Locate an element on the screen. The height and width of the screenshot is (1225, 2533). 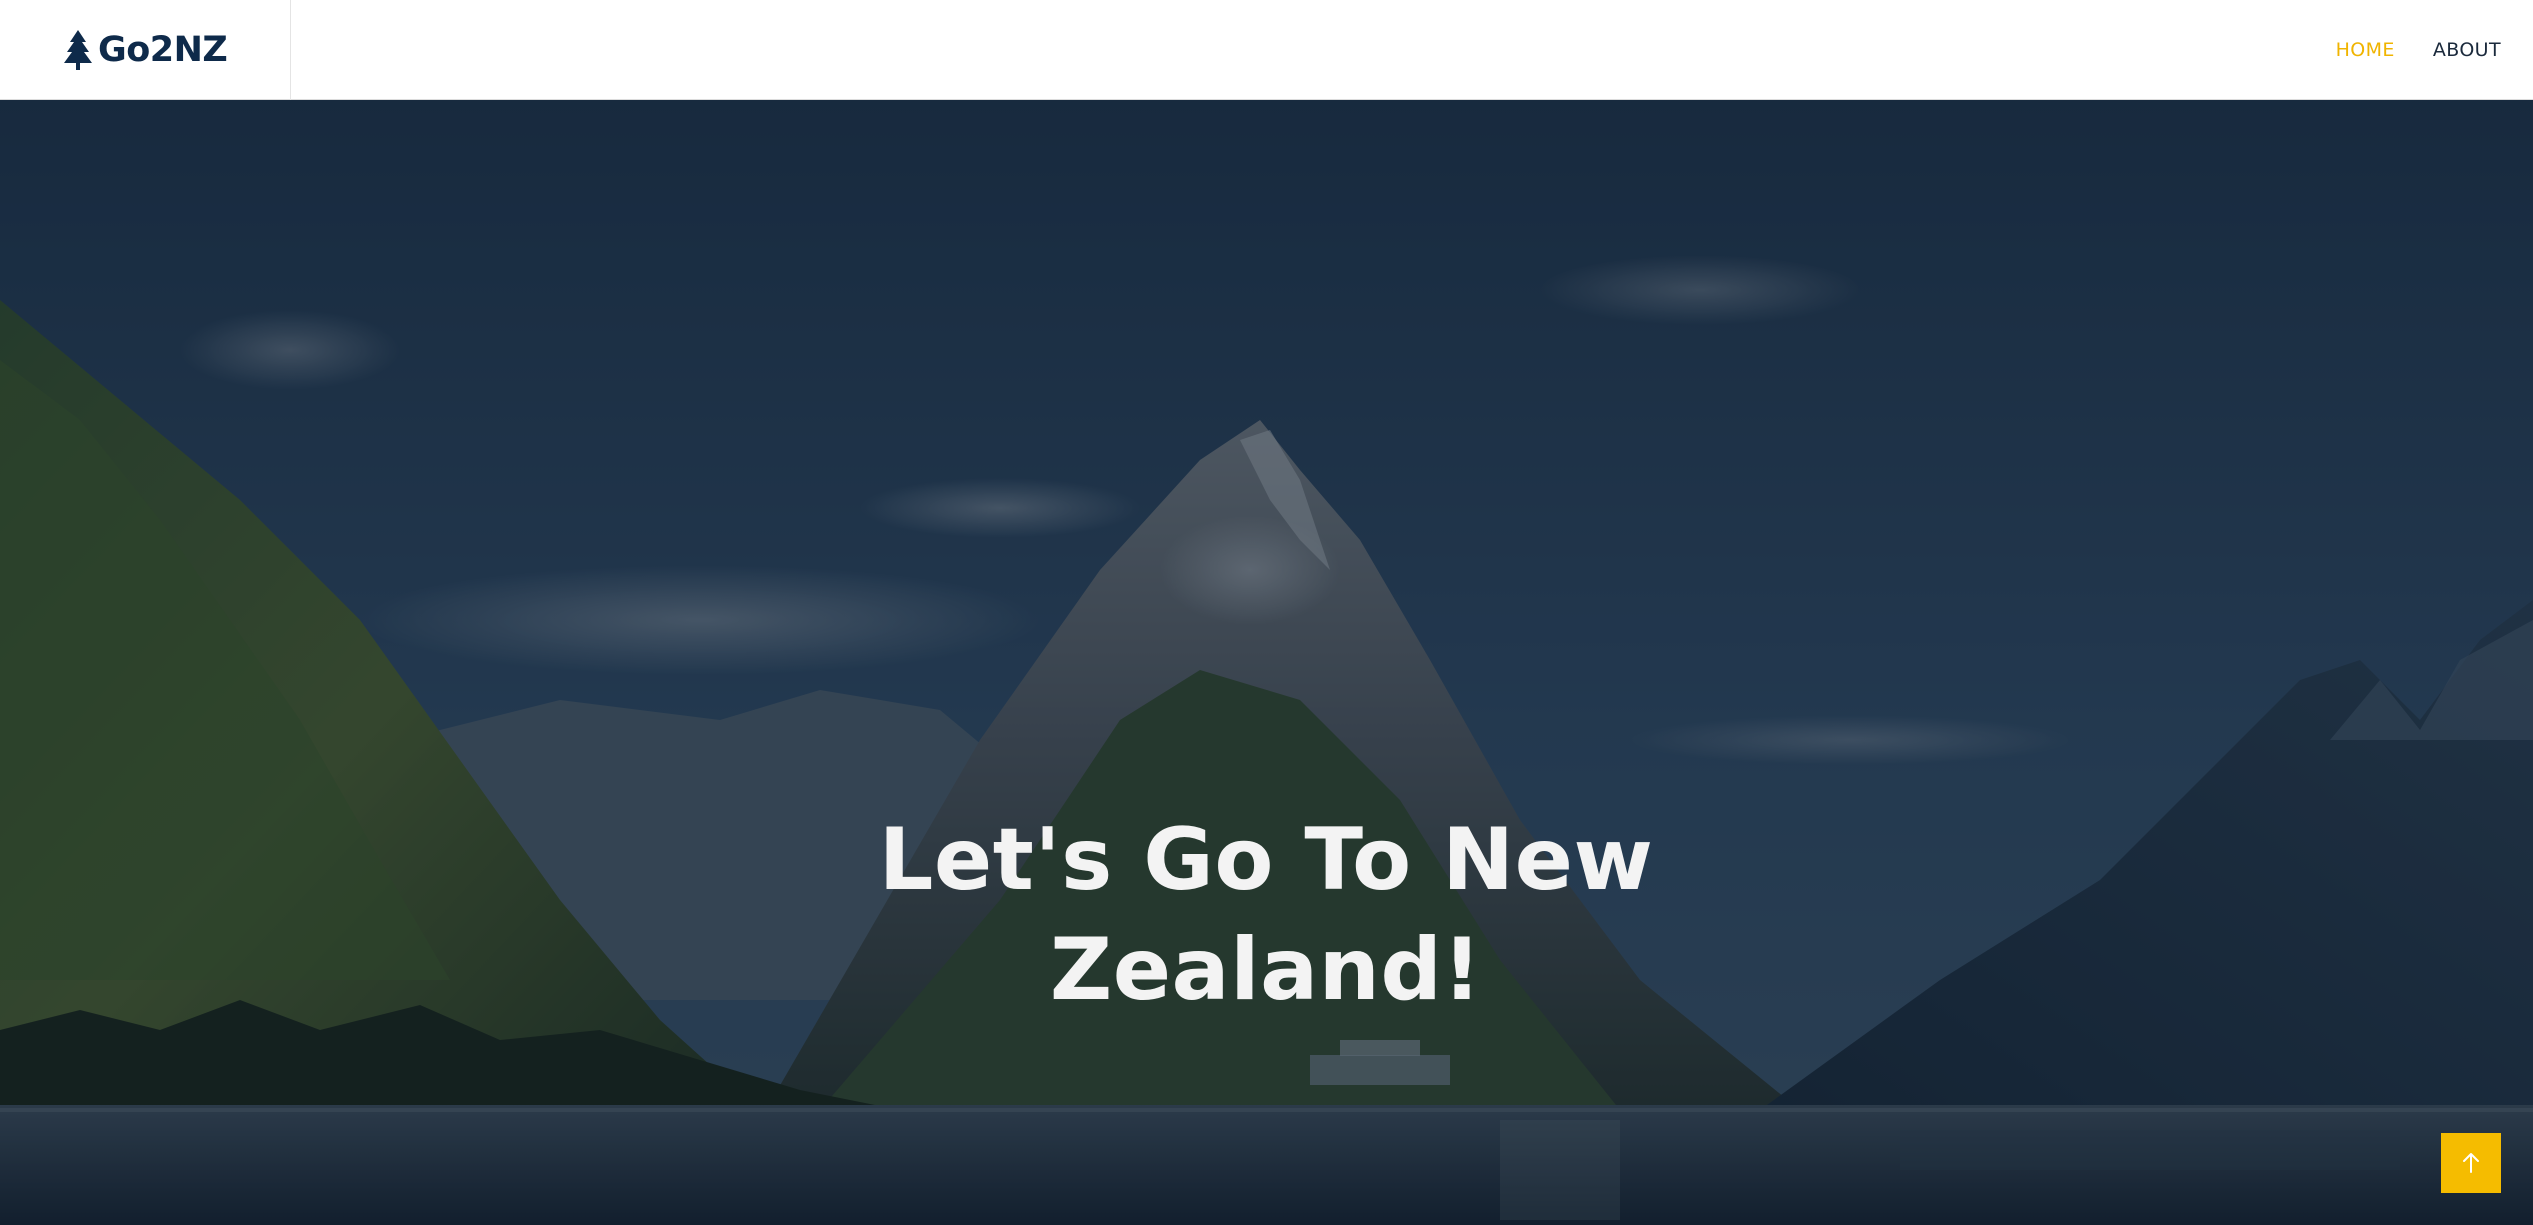
back-to-top-button is located at coordinates (2471, 1163).